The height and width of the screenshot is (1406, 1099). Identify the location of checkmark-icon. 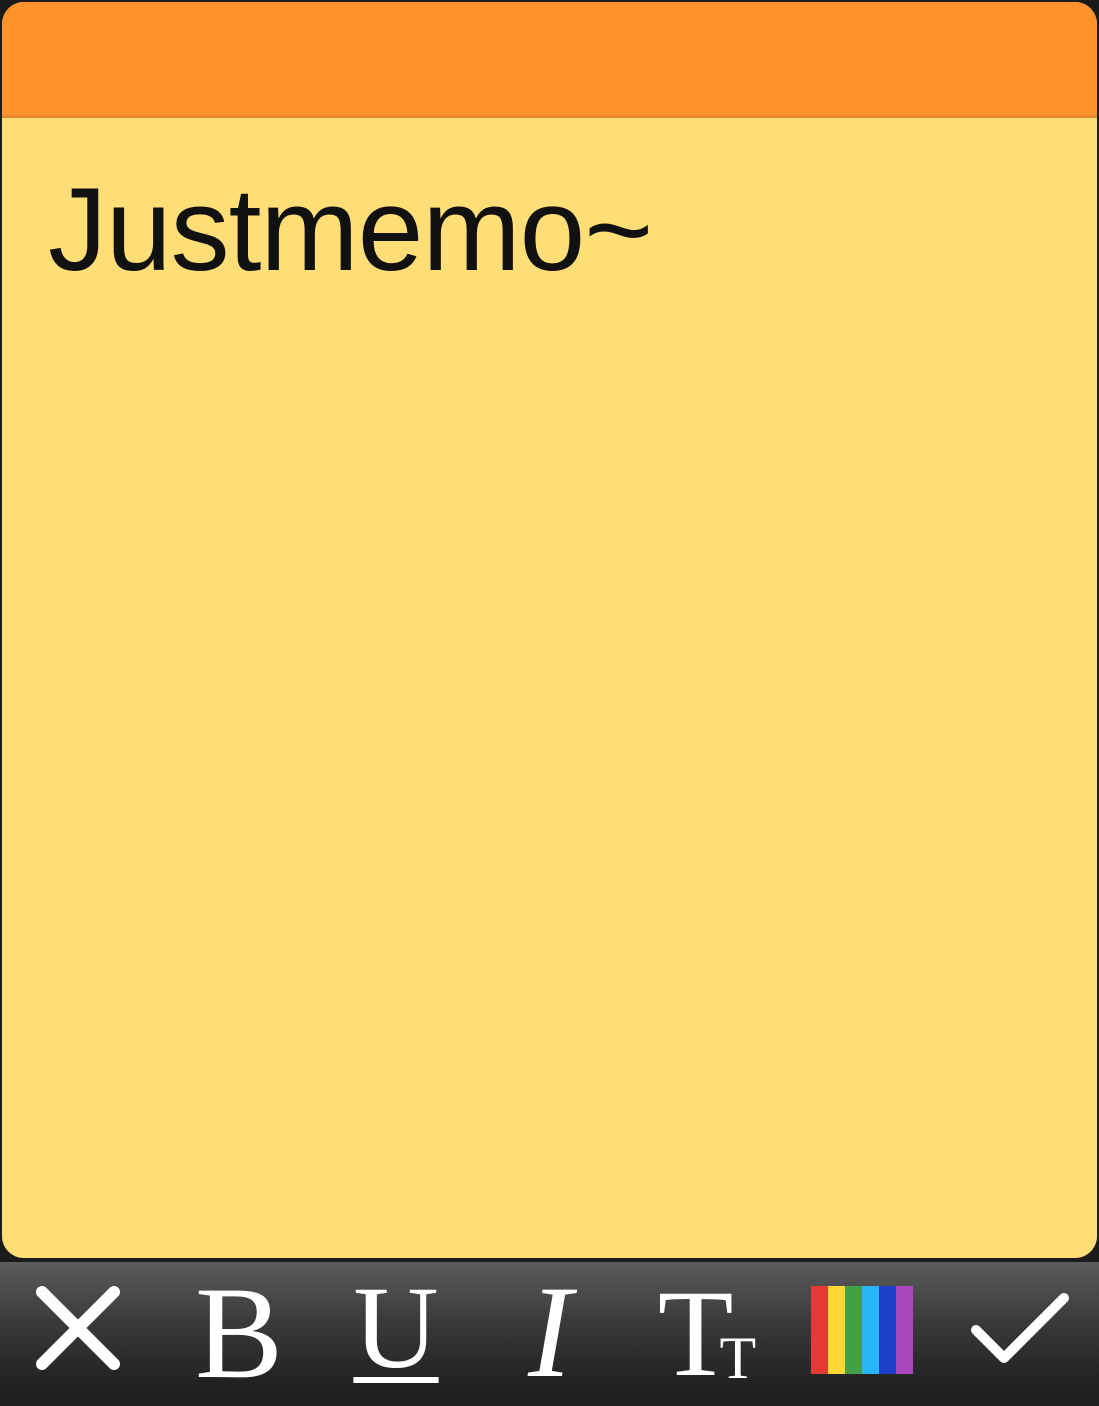
(1020, 1328).